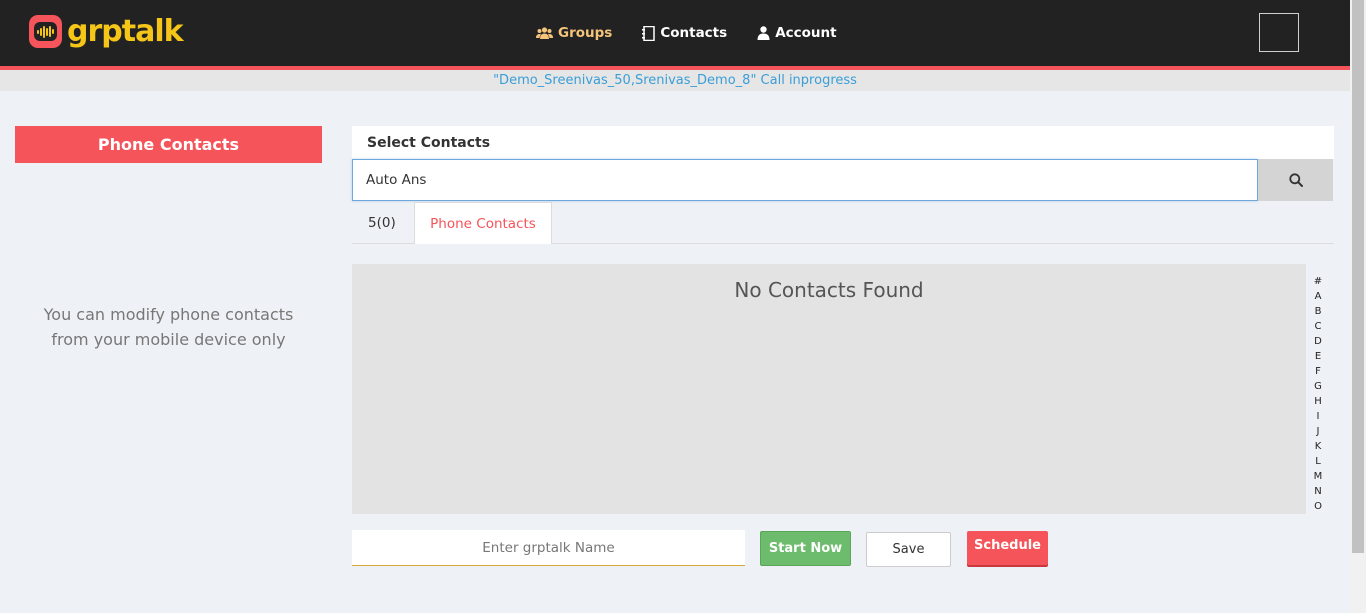 This screenshot has height=613, width=1366. Describe the element at coordinates (805, 548) in the screenshot. I see `start-now-button: Start Now` at that location.